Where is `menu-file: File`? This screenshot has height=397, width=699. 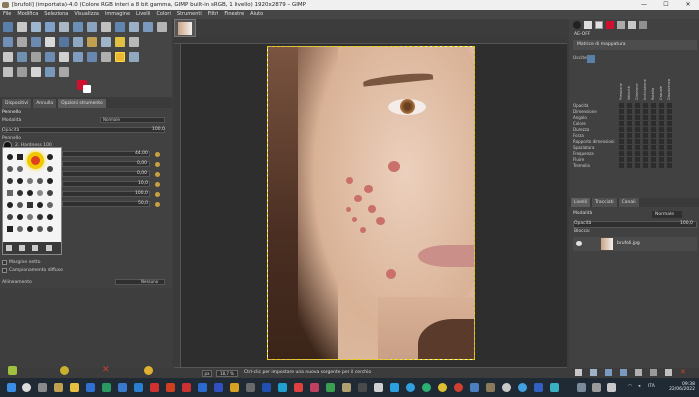 menu-file: File is located at coordinates (7, 14).